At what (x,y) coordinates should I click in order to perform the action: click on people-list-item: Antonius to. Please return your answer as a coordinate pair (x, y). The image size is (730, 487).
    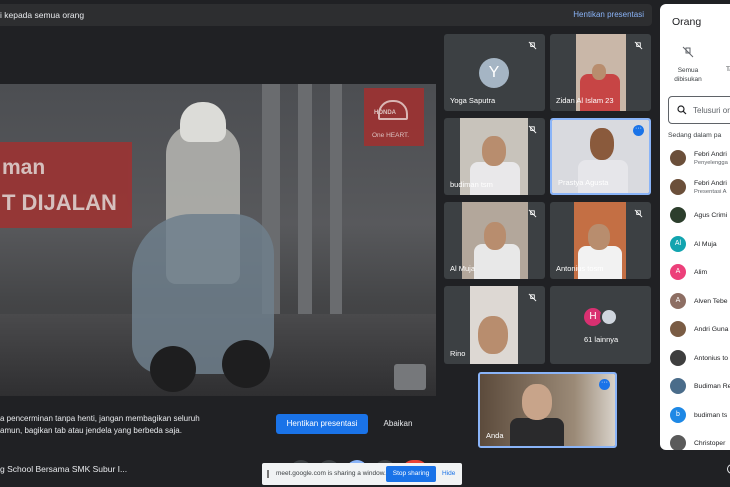
    Looking at the image, I should click on (699, 359).